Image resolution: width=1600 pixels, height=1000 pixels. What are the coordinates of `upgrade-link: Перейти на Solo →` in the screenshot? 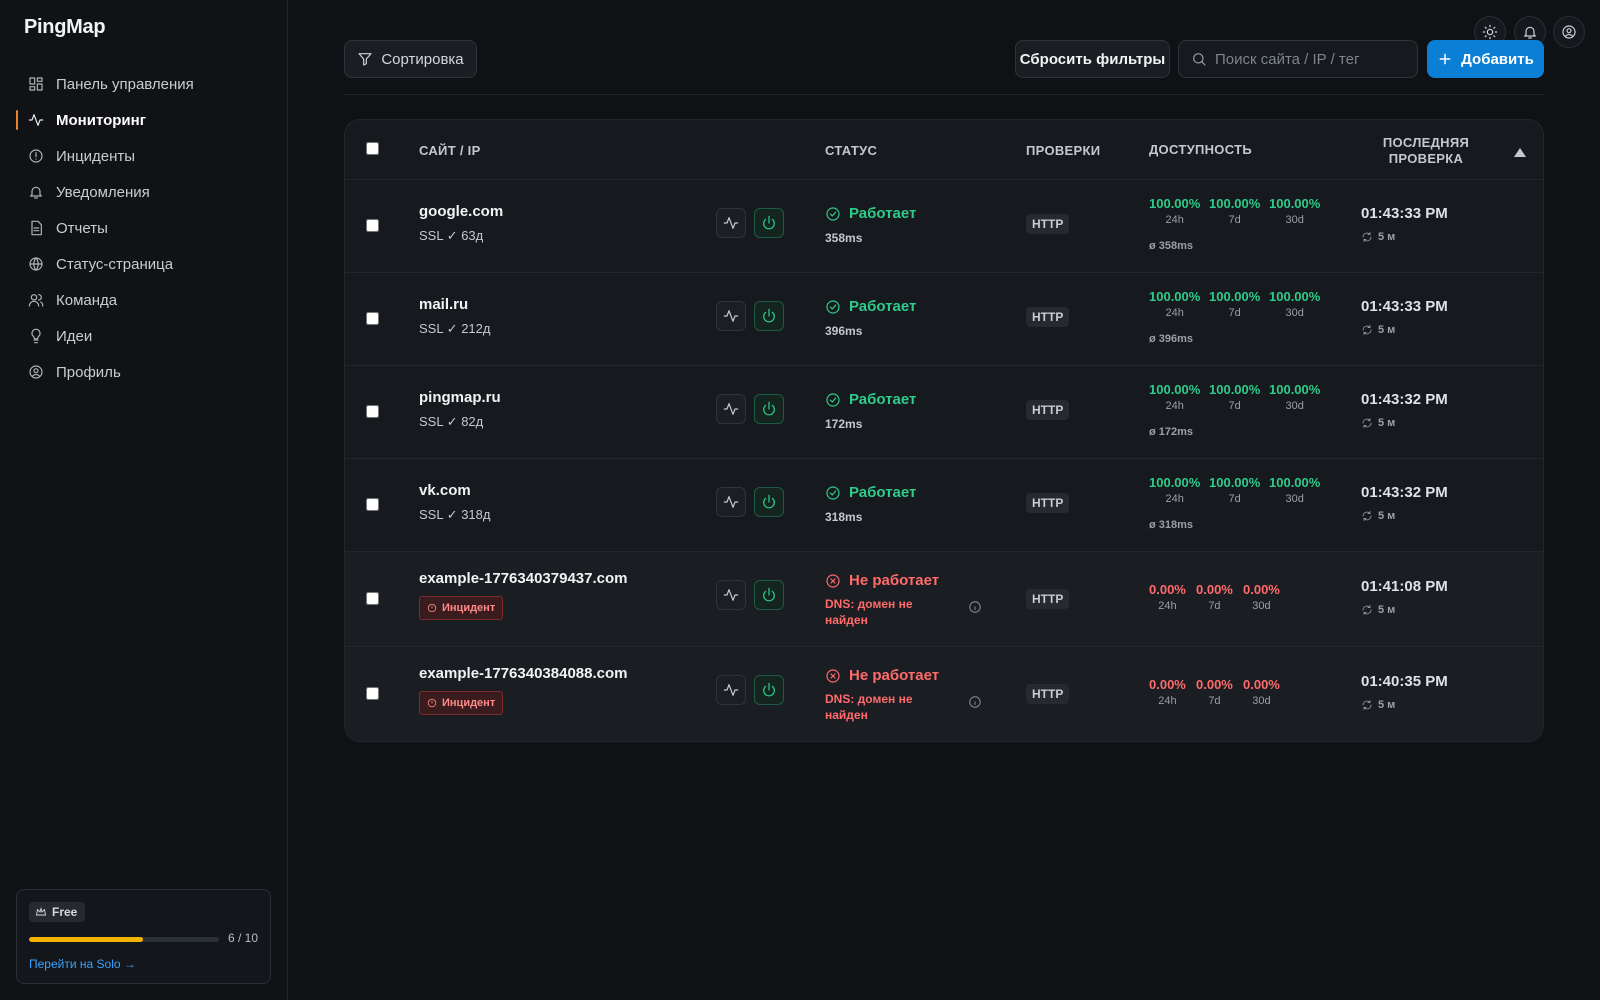 It's located at (82, 964).